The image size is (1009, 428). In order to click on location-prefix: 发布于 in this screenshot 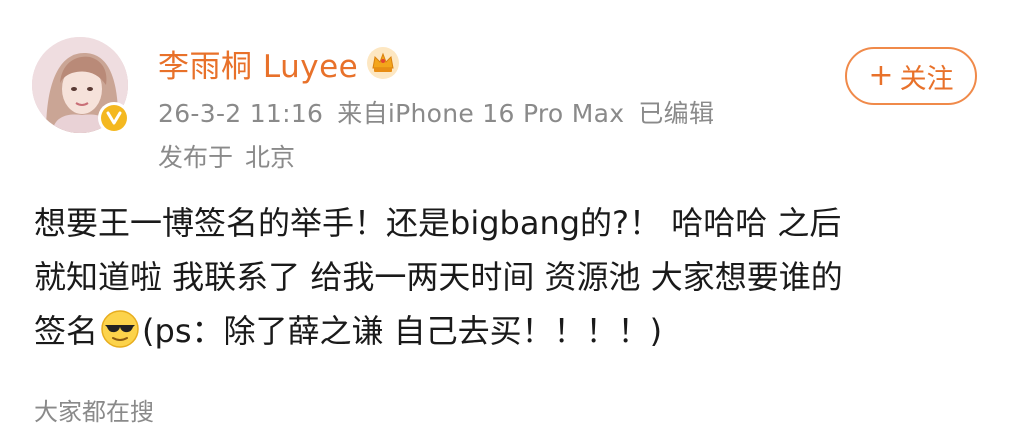, I will do `click(196, 157)`.